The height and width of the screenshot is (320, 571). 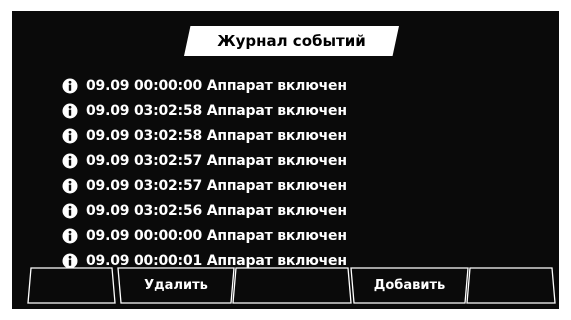 I want to click on bottom-toolbar: Удалить Добавить, so click(x=292, y=285).